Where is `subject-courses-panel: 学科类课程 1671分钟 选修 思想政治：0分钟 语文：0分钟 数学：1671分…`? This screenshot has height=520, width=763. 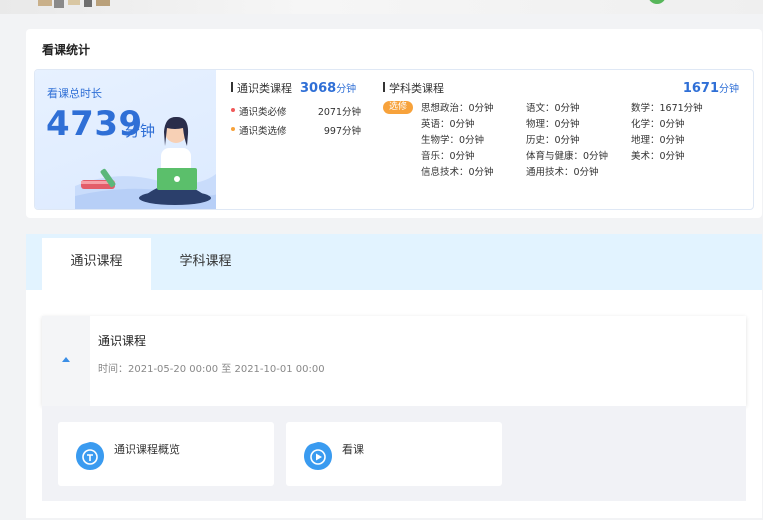 subject-courses-panel: 学科类课程 1671分钟 选修 思想政治：0分钟 语文：0分钟 数学：1671分… is located at coordinates (561, 129).